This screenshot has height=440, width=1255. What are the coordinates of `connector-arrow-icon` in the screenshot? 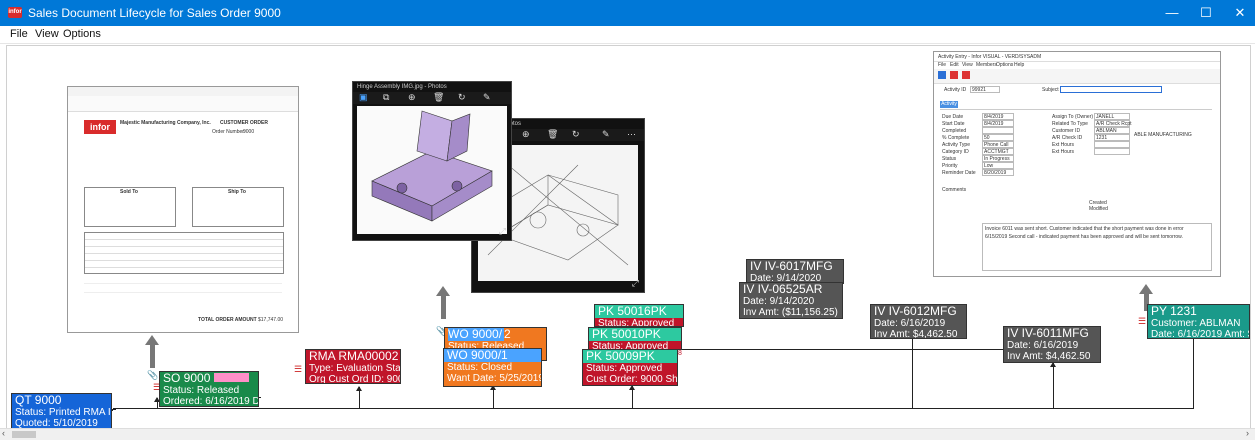 It's located at (157, 402).